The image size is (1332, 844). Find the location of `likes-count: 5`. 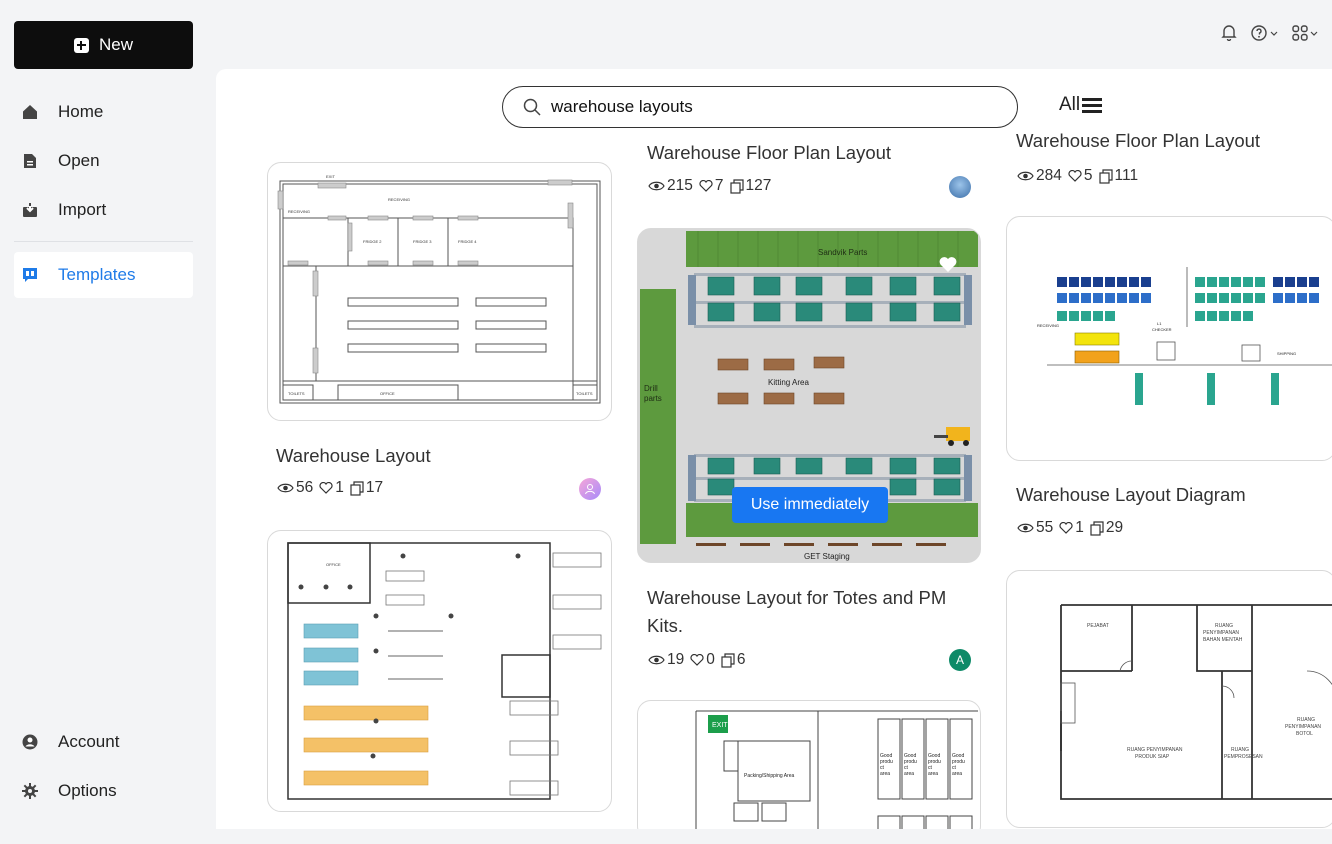

likes-count: 5 is located at coordinates (1088, 175).